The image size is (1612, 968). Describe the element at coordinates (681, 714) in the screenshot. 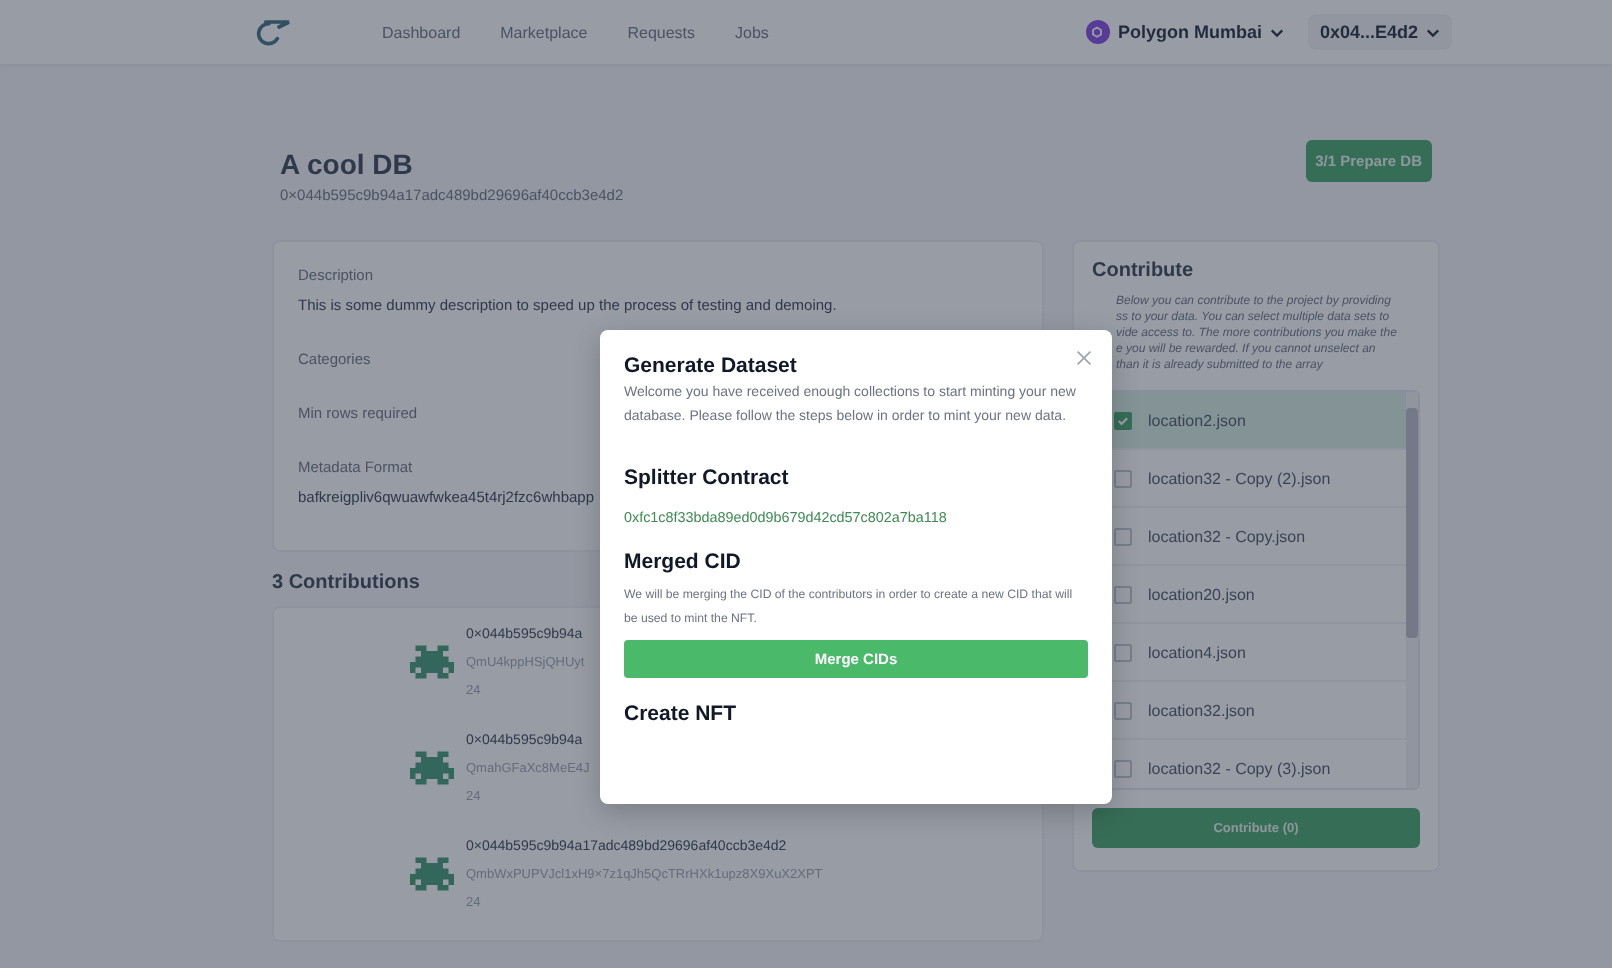

I see `step-heading: Create NFT` at that location.